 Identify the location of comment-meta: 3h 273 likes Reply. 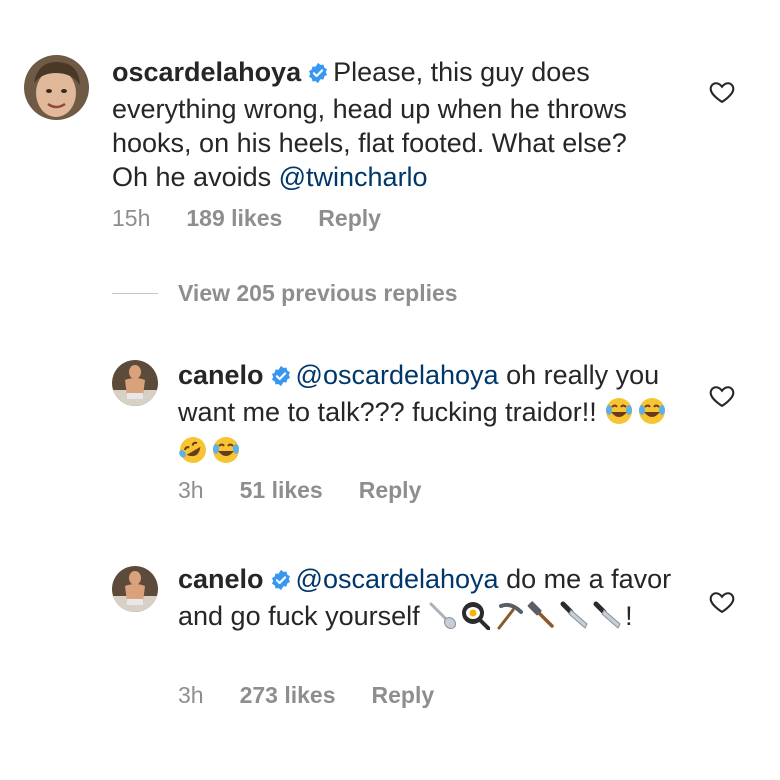
(324, 695).